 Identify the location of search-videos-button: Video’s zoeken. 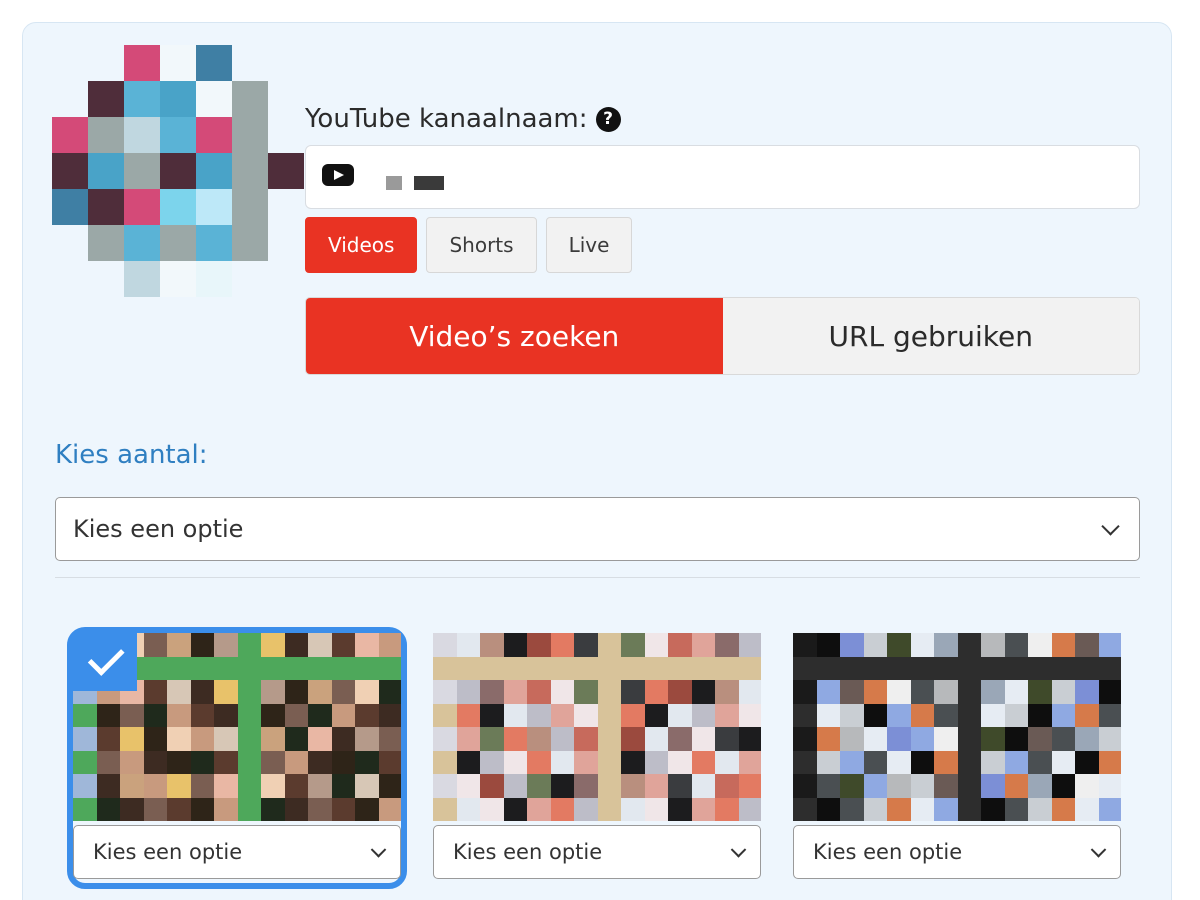
(514, 336).